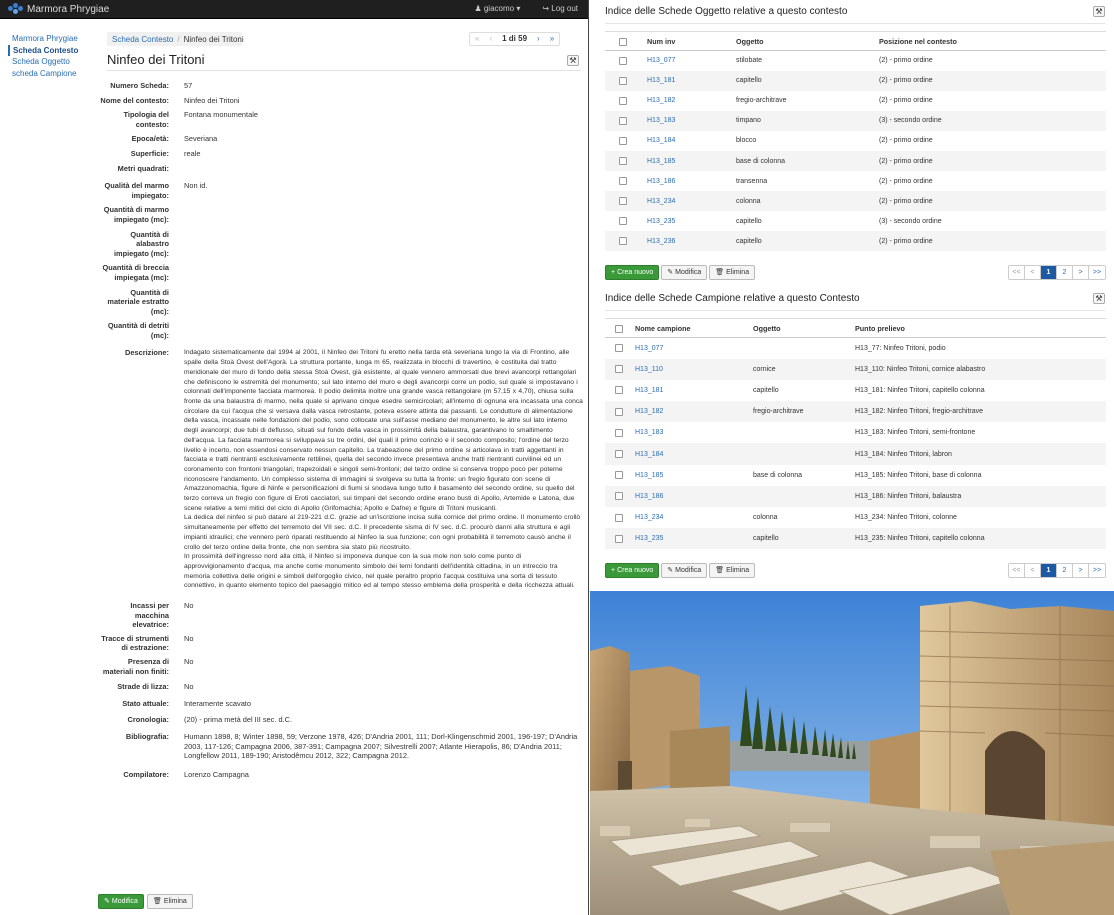 The width and height of the screenshot is (1114, 915). What do you see at coordinates (48, 50) in the screenshot?
I see `sidebar-item-scheda-contesto: Scheda Contesto` at bounding box center [48, 50].